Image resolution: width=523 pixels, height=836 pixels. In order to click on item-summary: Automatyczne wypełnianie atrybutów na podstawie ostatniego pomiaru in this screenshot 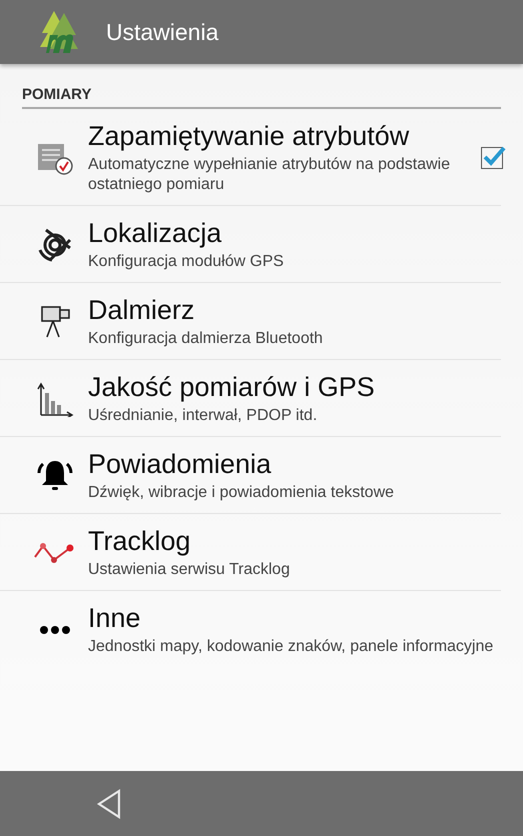, I will do `click(269, 175)`.